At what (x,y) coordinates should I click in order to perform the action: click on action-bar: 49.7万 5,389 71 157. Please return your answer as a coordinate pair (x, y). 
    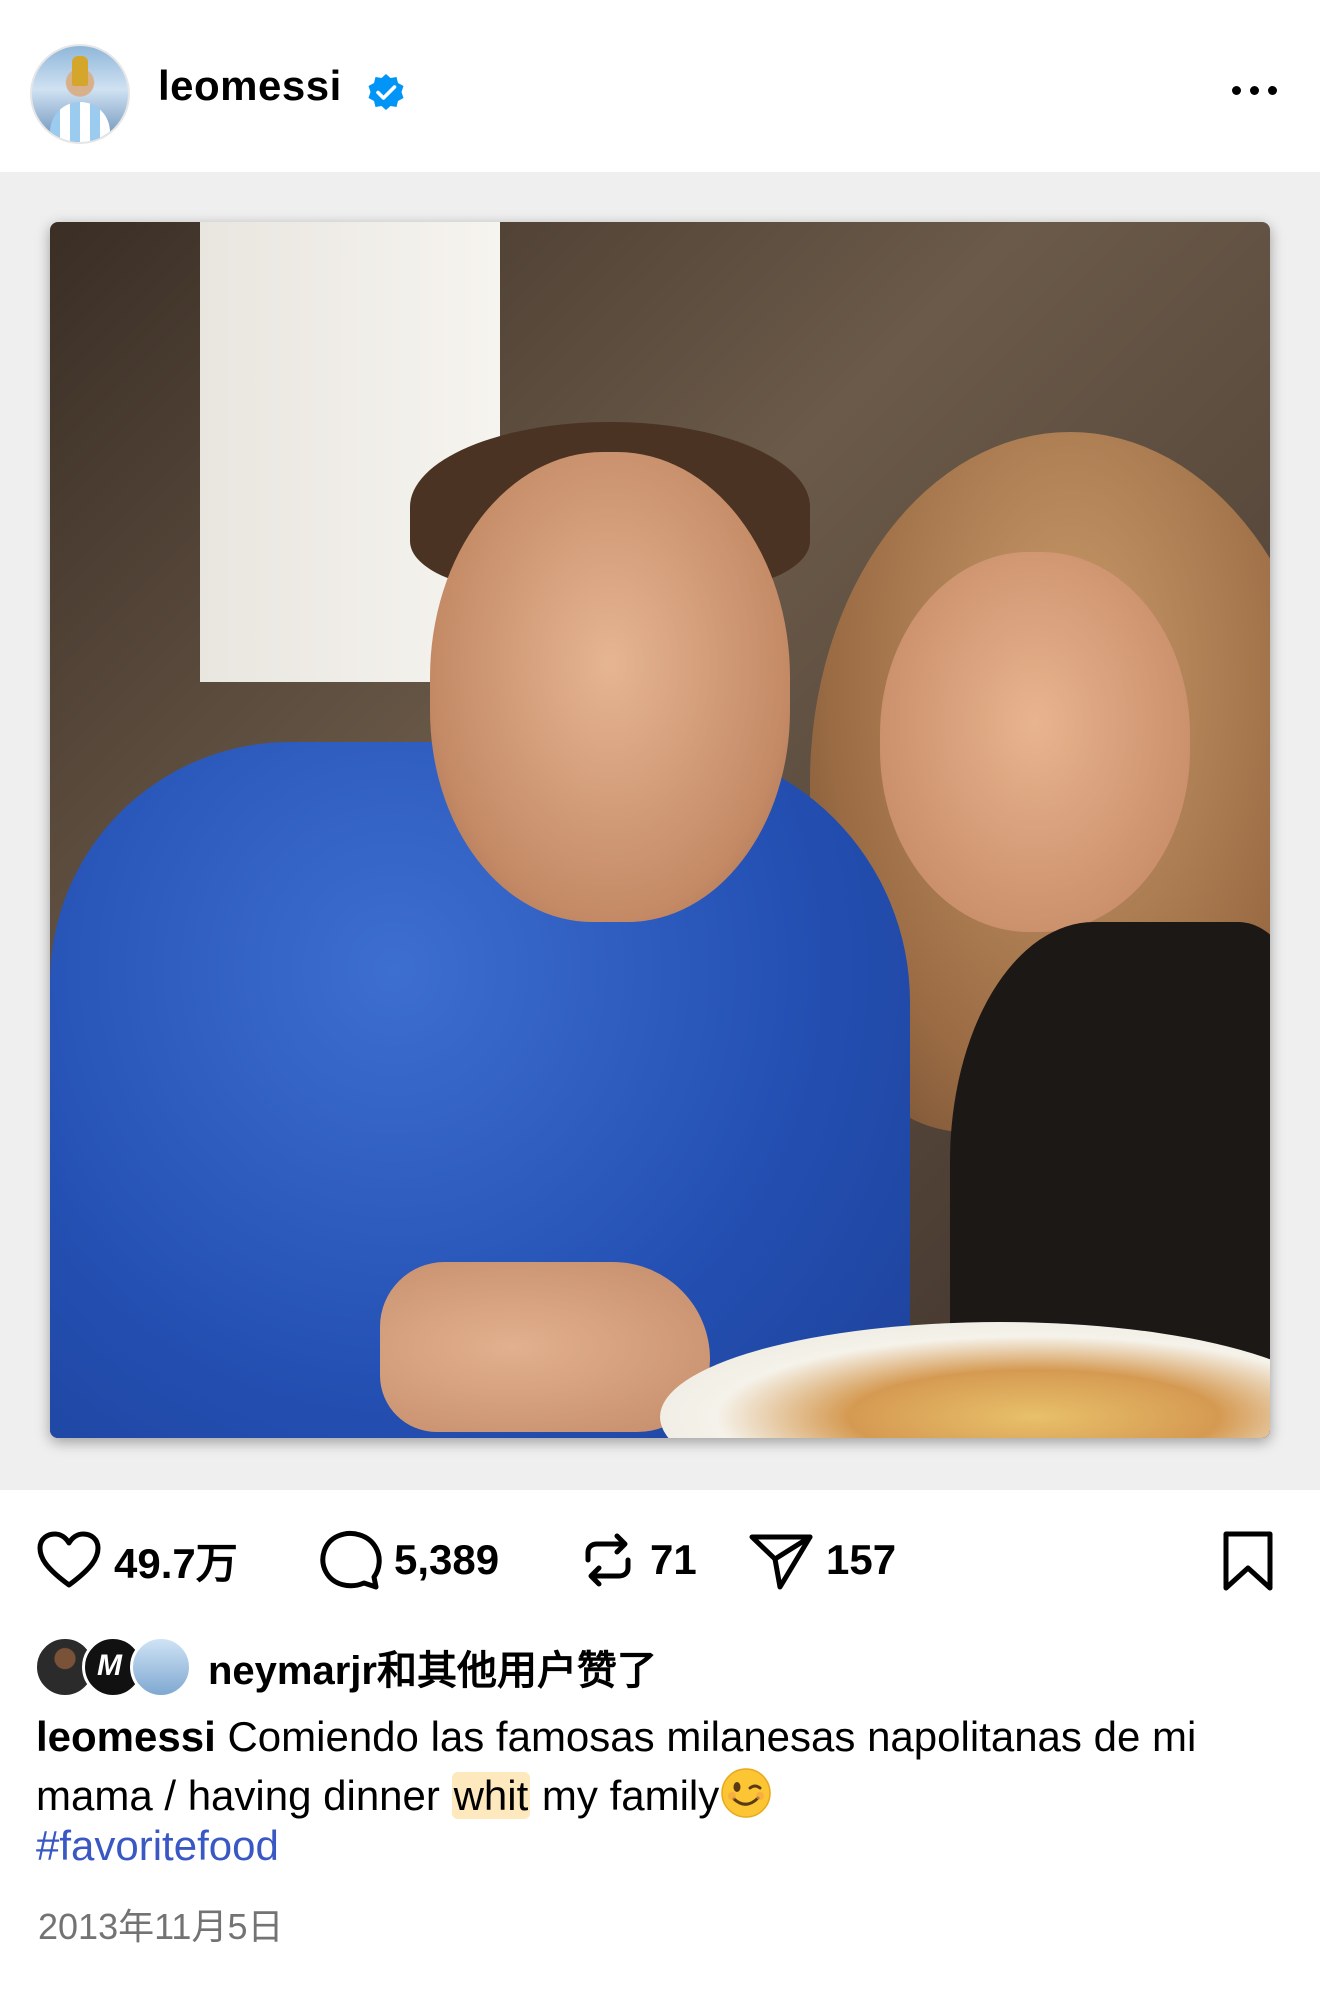
    Looking at the image, I should click on (660, 1570).